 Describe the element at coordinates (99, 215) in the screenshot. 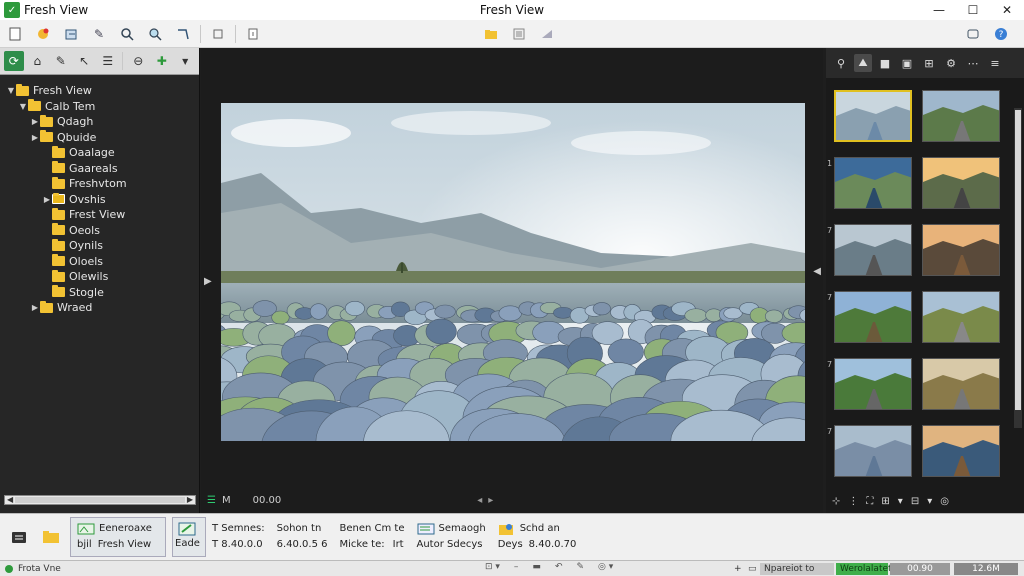

I see `tree-item: Frest View` at that location.